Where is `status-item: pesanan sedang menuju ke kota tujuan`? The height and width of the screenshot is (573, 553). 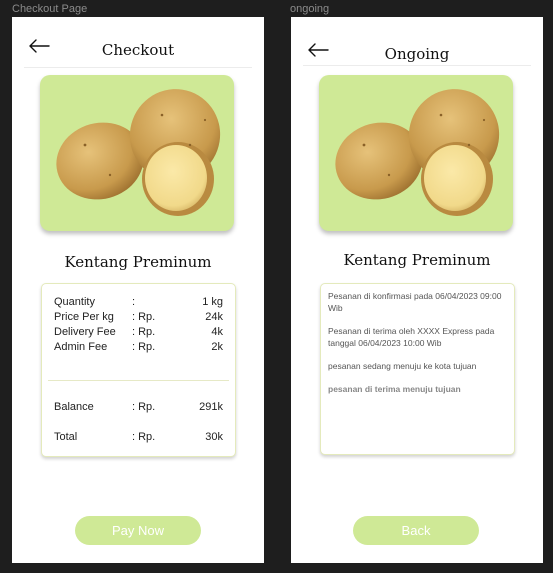
status-item: pesanan sedang menuju ke kota tujuan is located at coordinates (402, 366).